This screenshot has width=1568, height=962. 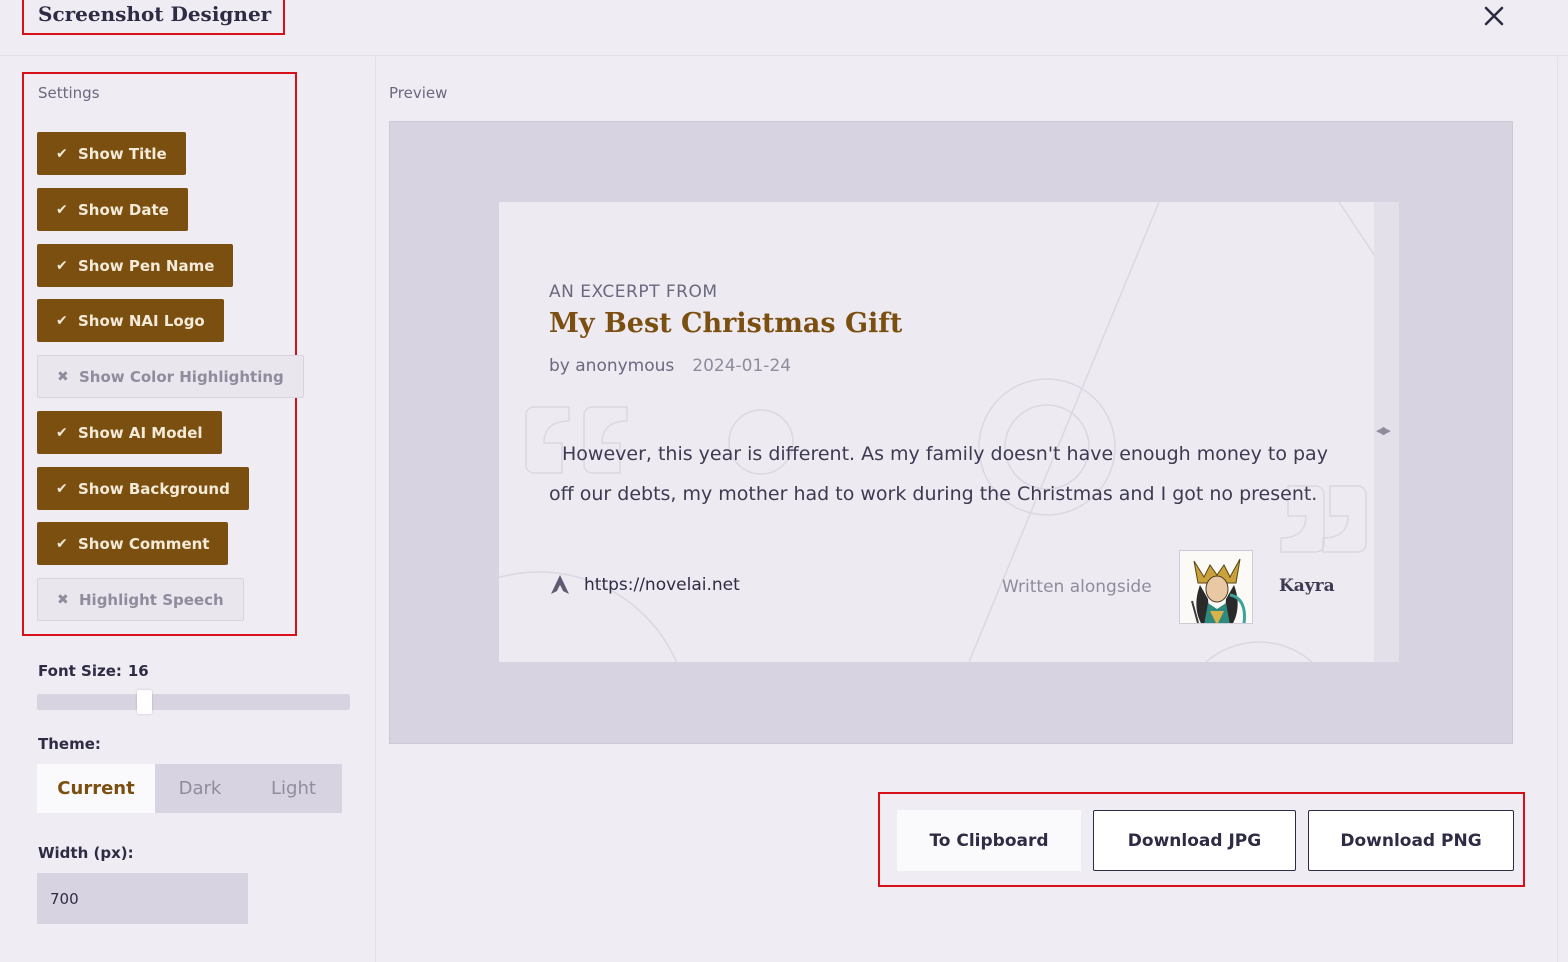 I want to click on theme-option-dark: Dark, so click(x=200, y=788).